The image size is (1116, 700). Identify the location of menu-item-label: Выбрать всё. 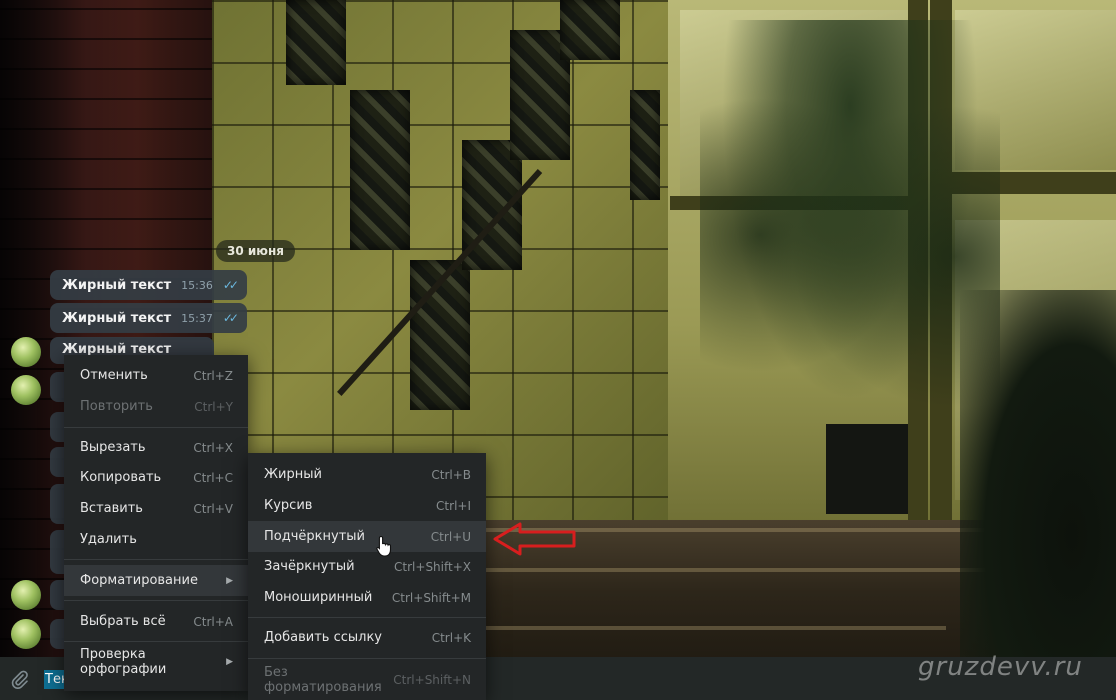
(123, 621).